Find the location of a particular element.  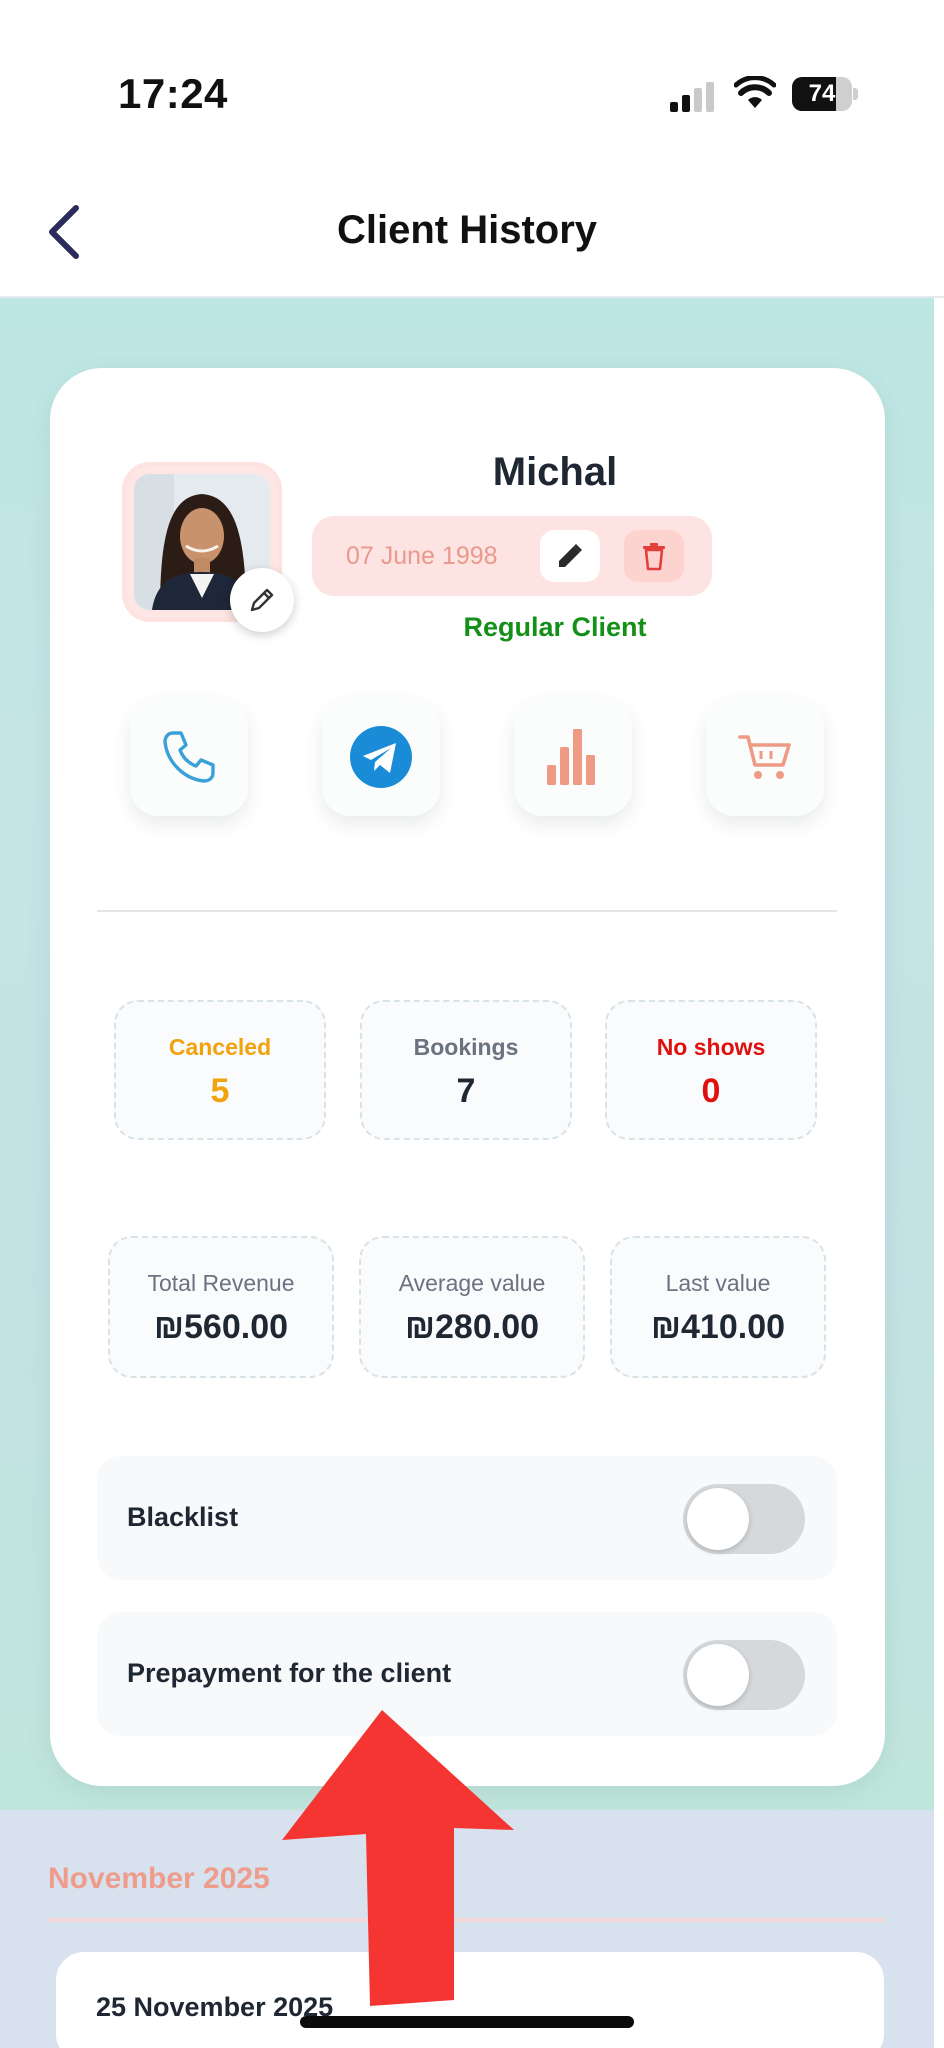

wifi-icon is located at coordinates (755, 92).